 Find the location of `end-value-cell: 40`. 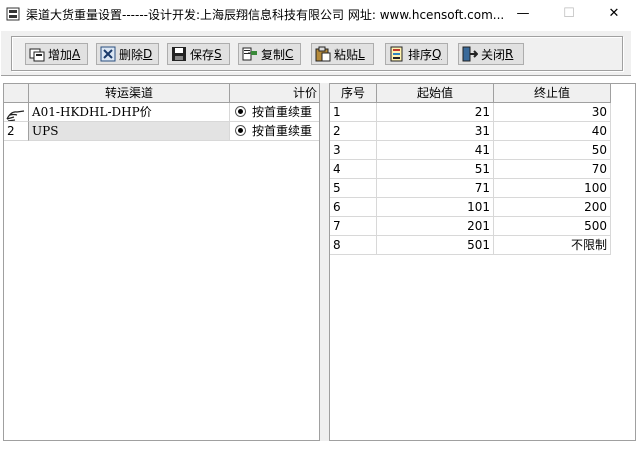

end-value-cell: 40 is located at coordinates (552, 131).